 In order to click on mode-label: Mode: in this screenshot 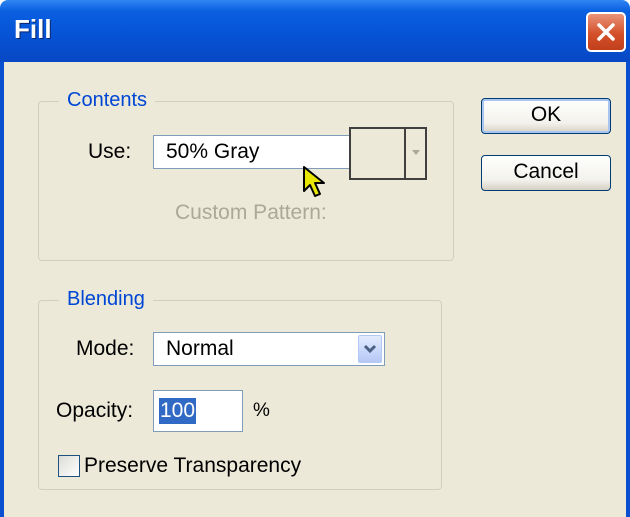, I will do `click(105, 348)`.